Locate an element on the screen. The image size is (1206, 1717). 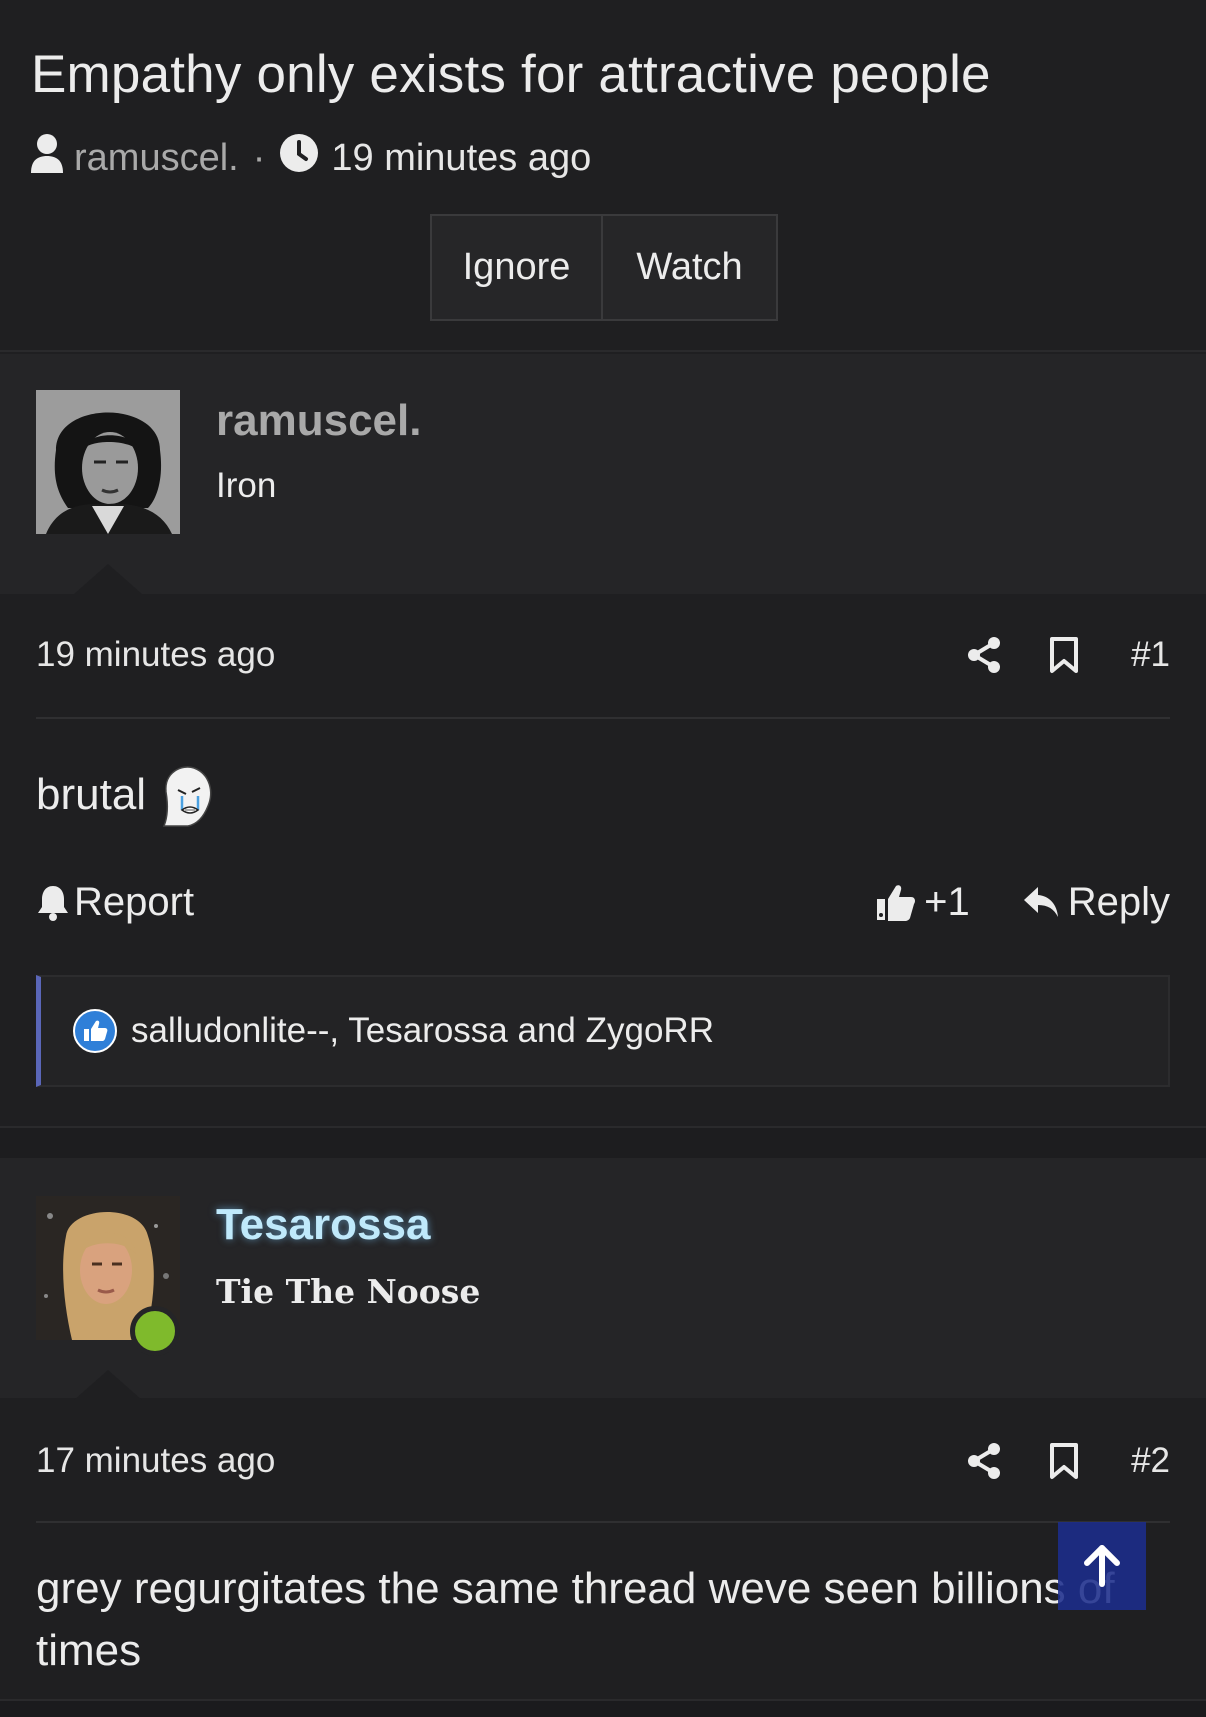
arrow-up-icon is located at coordinates (1102, 1566).